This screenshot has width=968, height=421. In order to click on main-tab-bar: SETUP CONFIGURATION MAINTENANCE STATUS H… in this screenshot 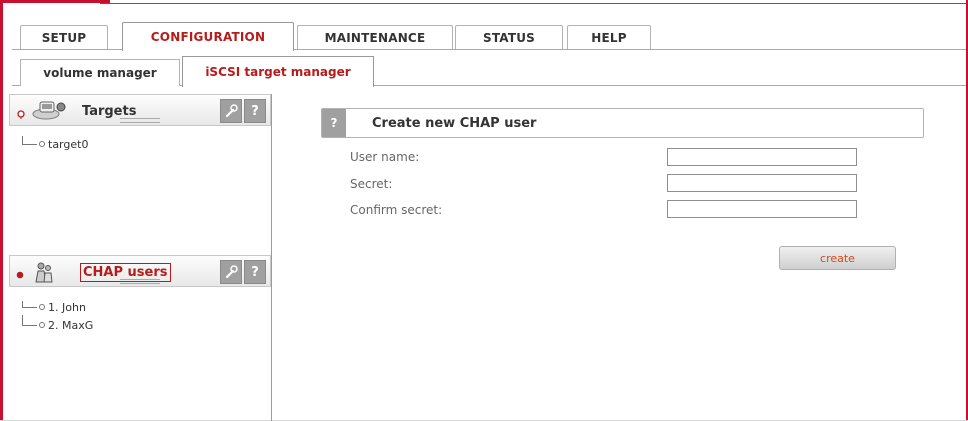, I will do `click(489, 36)`.